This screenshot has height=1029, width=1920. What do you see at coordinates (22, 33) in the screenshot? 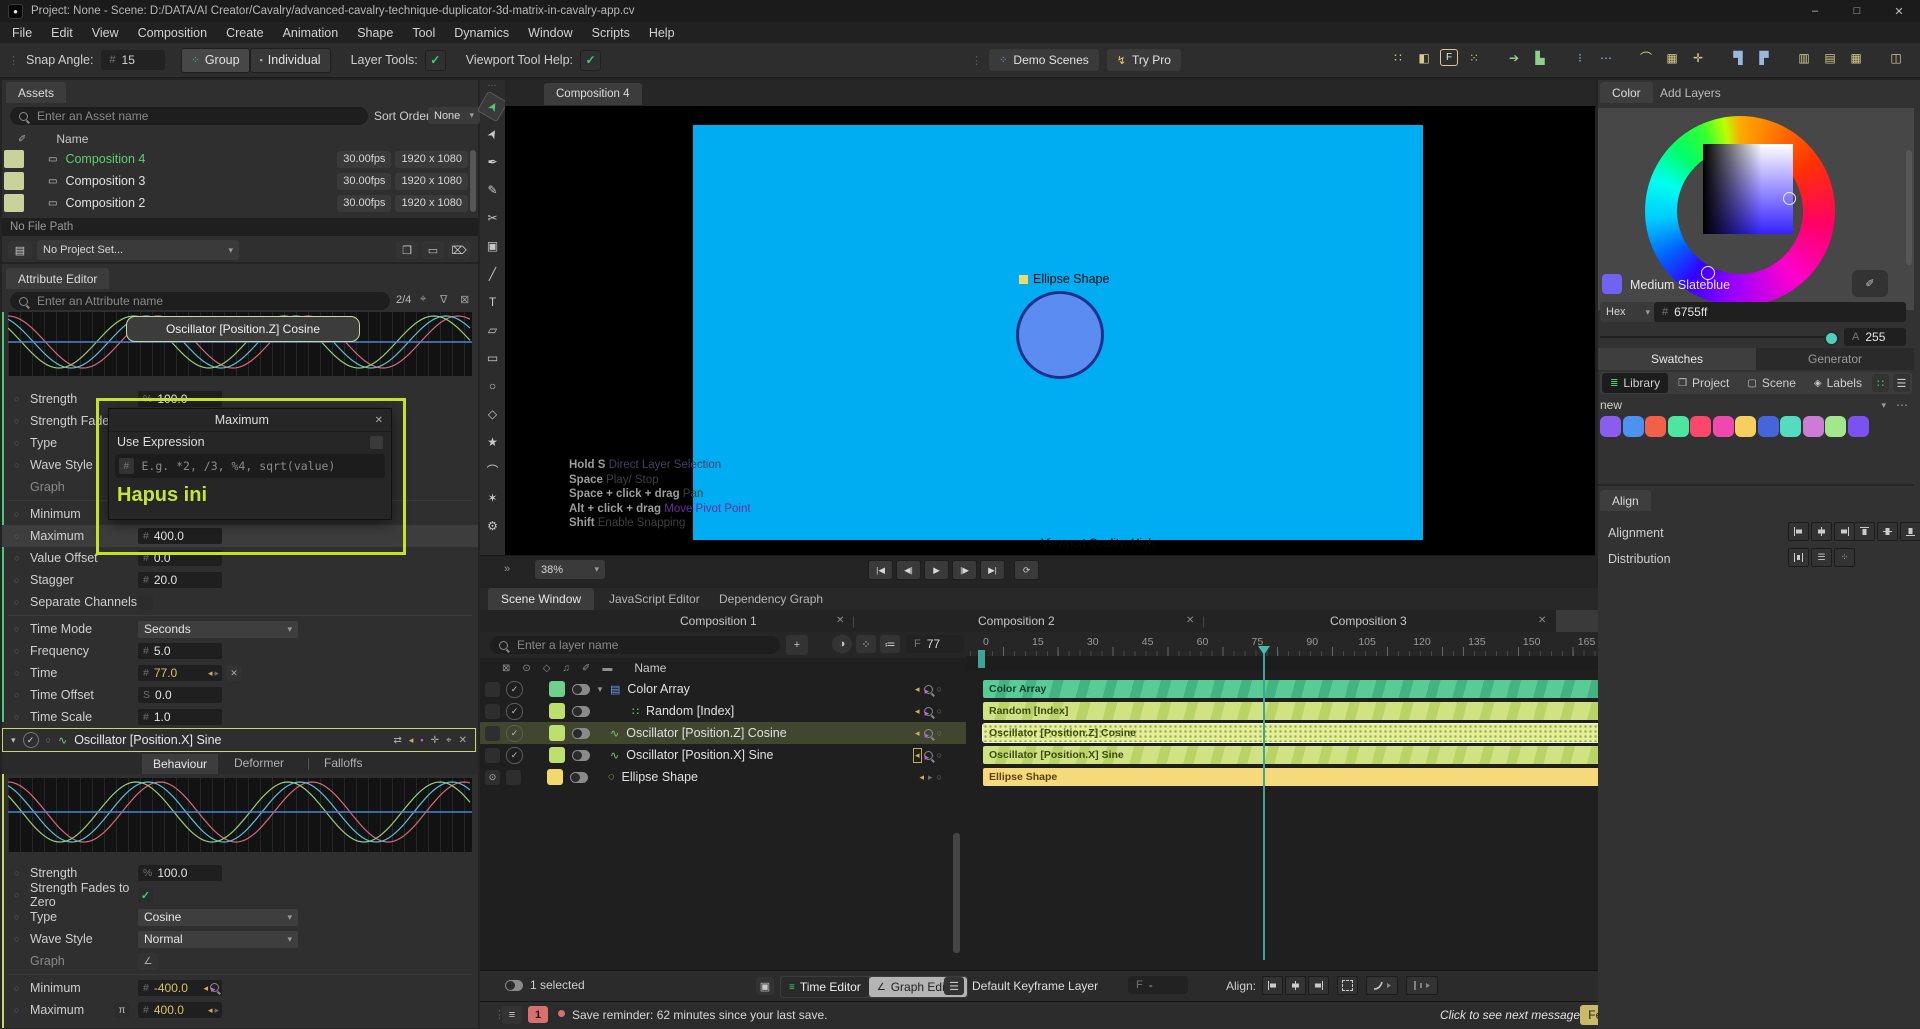
I see `menu-item-file: File` at bounding box center [22, 33].